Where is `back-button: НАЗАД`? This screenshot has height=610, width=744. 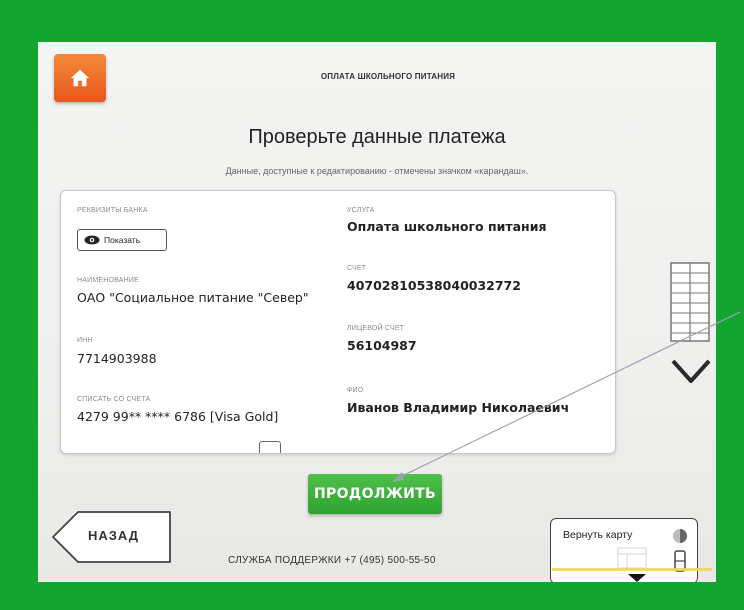 back-button: НАЗАД is located at coordinates (112, 537).